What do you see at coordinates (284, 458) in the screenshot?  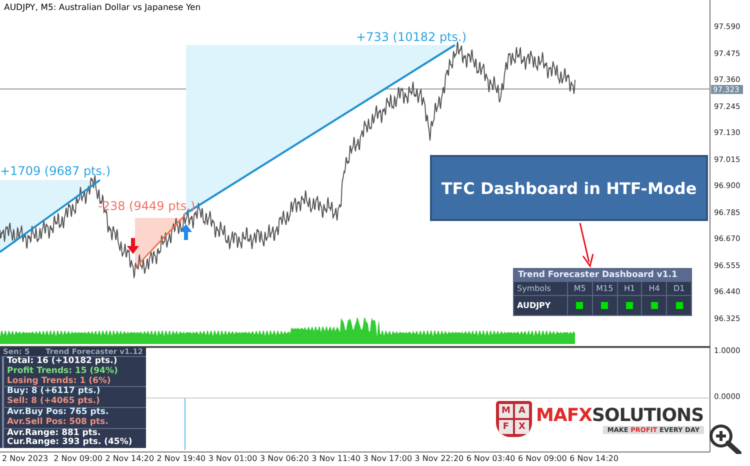 I see `time-label: 3 Nov 06:20` at bounding box center [284, 458].